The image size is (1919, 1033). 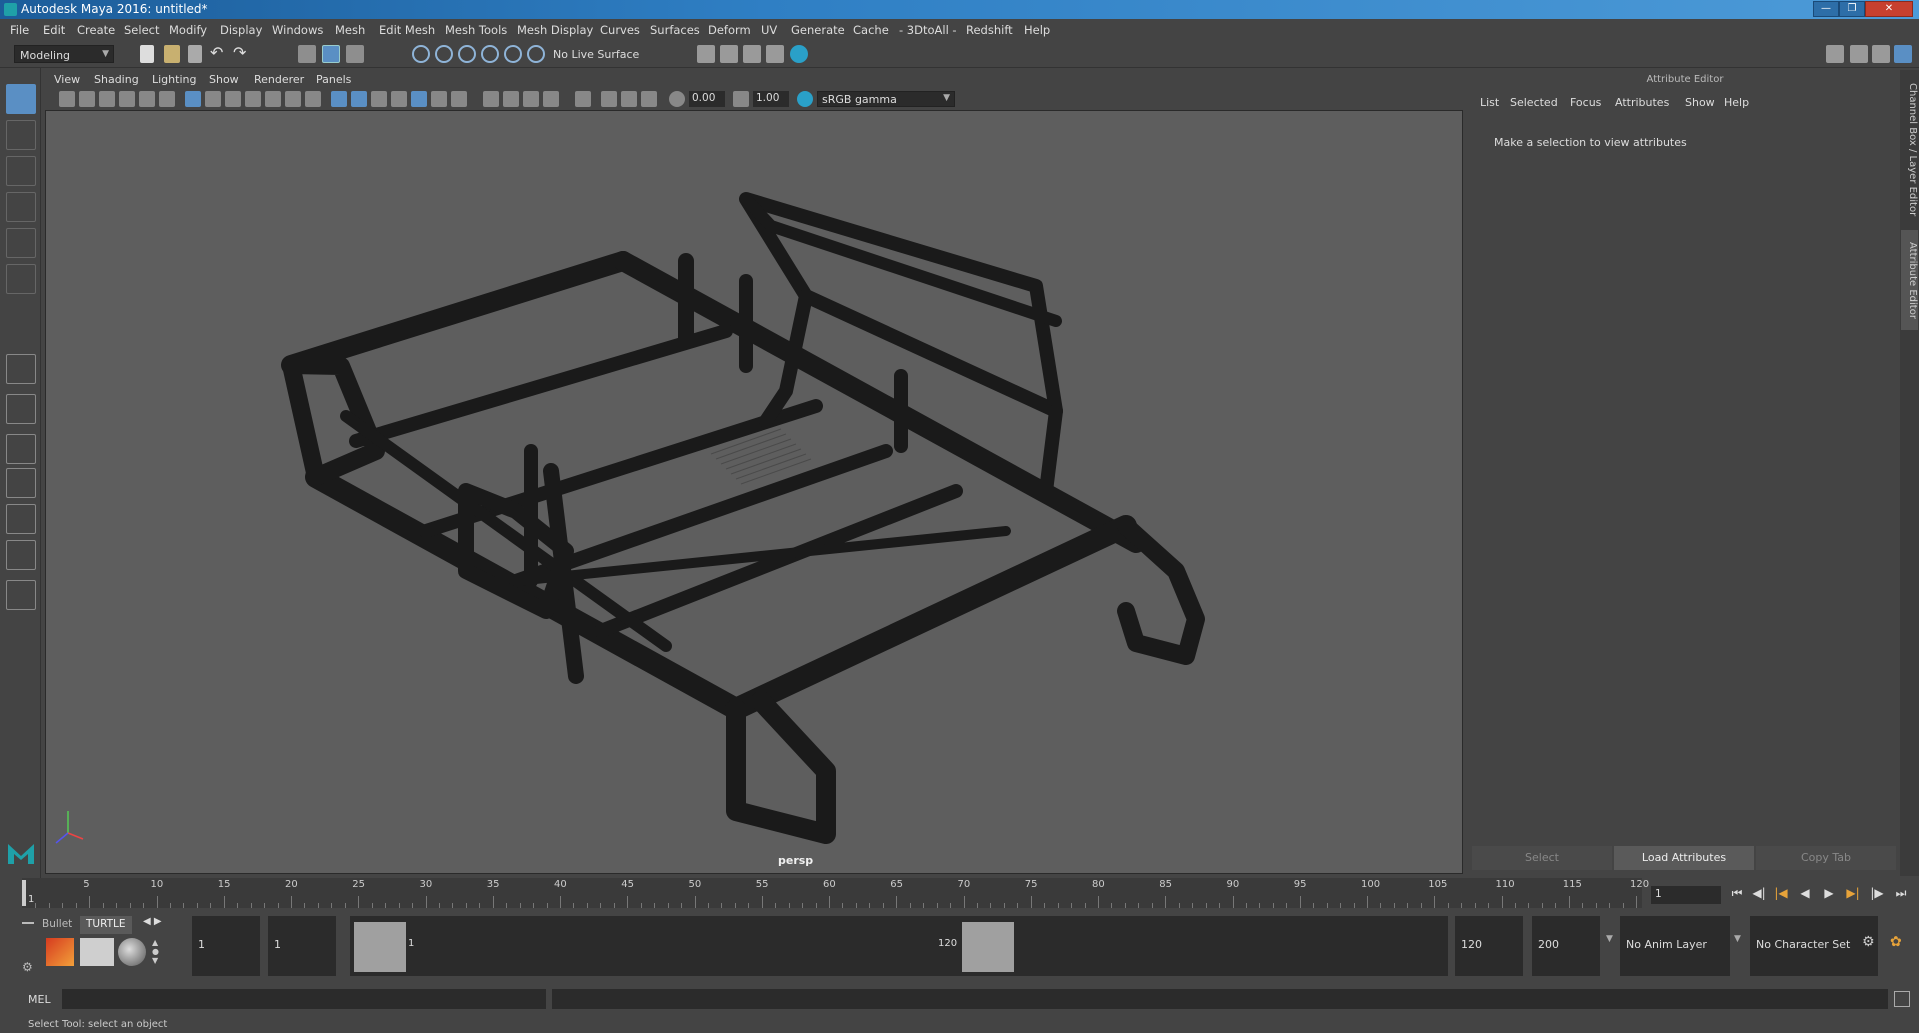 What do you see at coordinates (380, 947) in the screenshot?
I see `range-start-handle` at bounding box center [380, 947].